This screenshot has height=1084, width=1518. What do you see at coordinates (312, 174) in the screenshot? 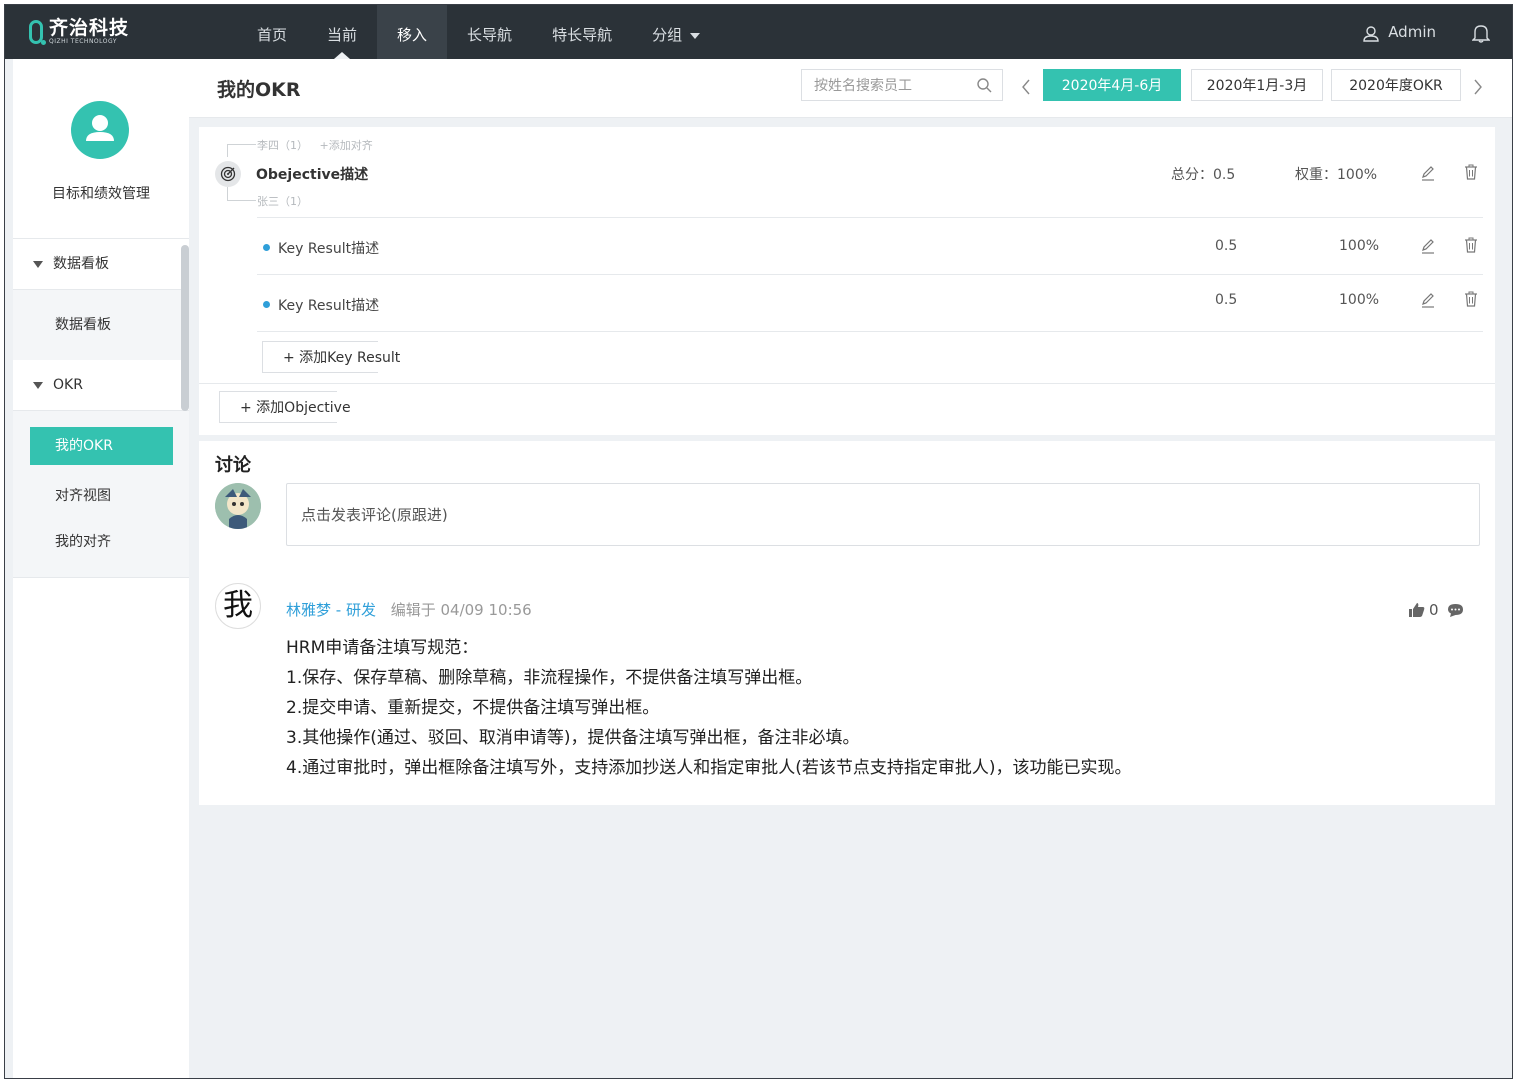
I see `objective-title: Obejective描述` at bounding box center [312, 174].